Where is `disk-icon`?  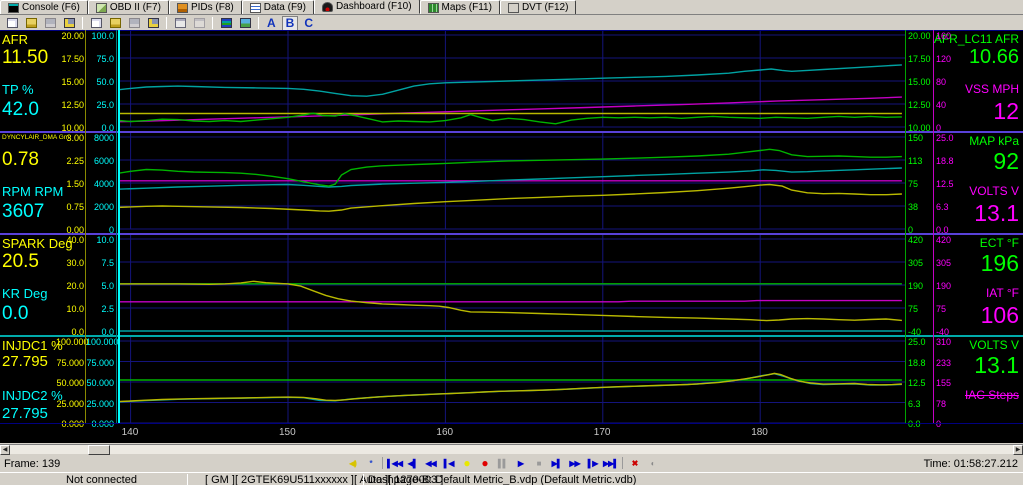 disk-icon is located at coordinates (134, 23).